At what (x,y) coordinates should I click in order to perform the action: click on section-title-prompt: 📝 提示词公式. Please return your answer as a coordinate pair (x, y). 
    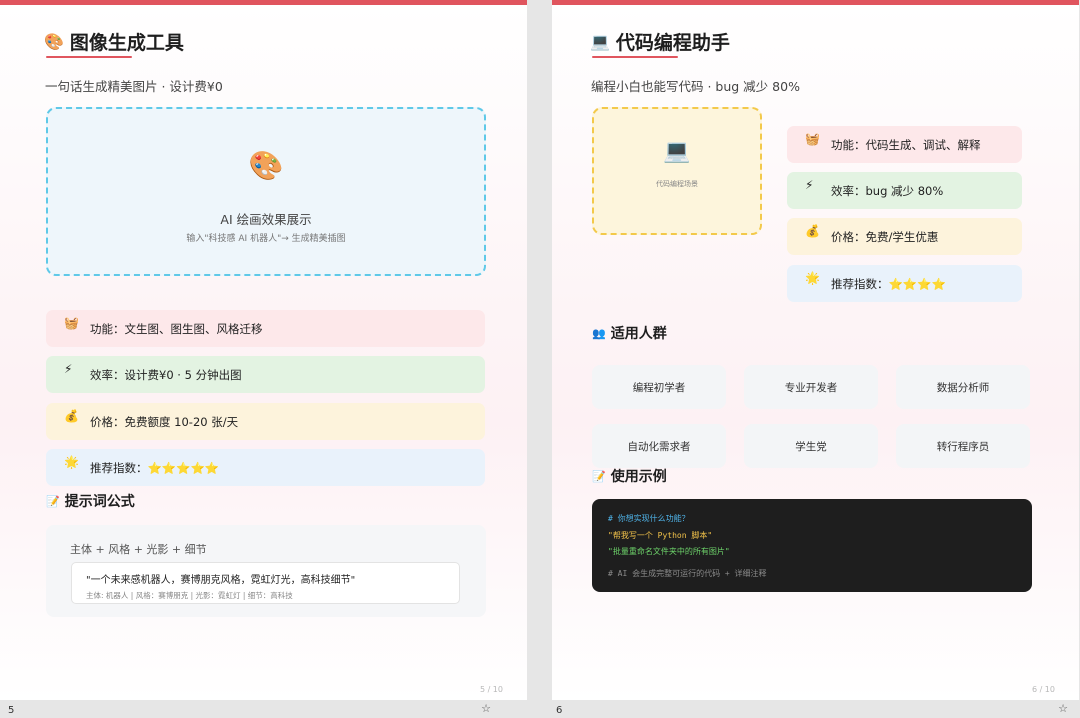
    Looking at the image, I should click on (90, 501).